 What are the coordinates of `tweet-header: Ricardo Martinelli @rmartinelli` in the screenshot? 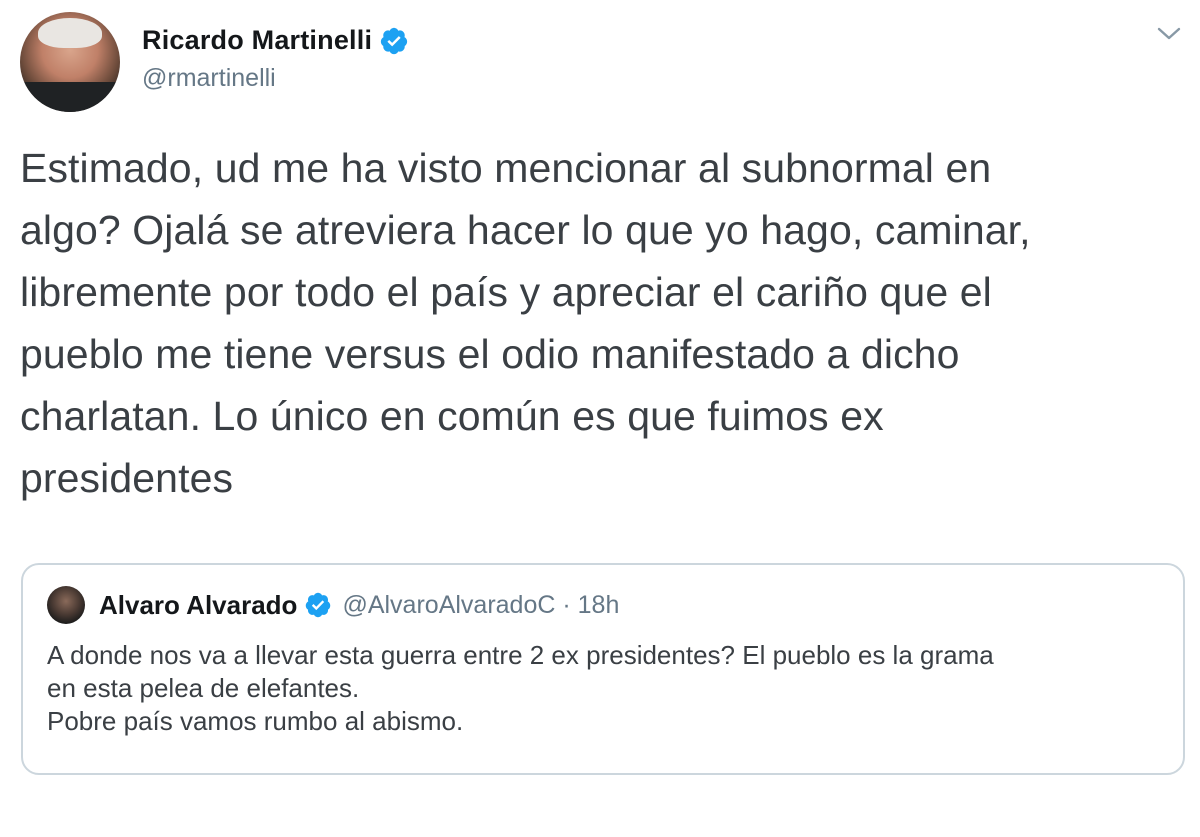 It's located at (214, 62).